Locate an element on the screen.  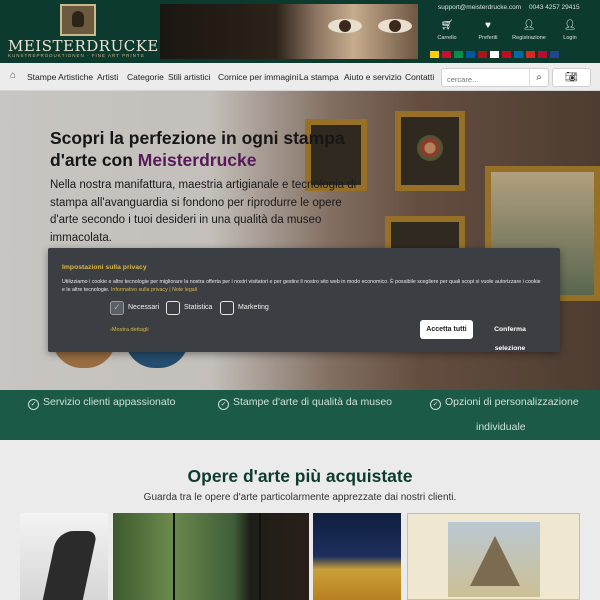
checkbox-label: Statistica is located at coordinates (198, 307).